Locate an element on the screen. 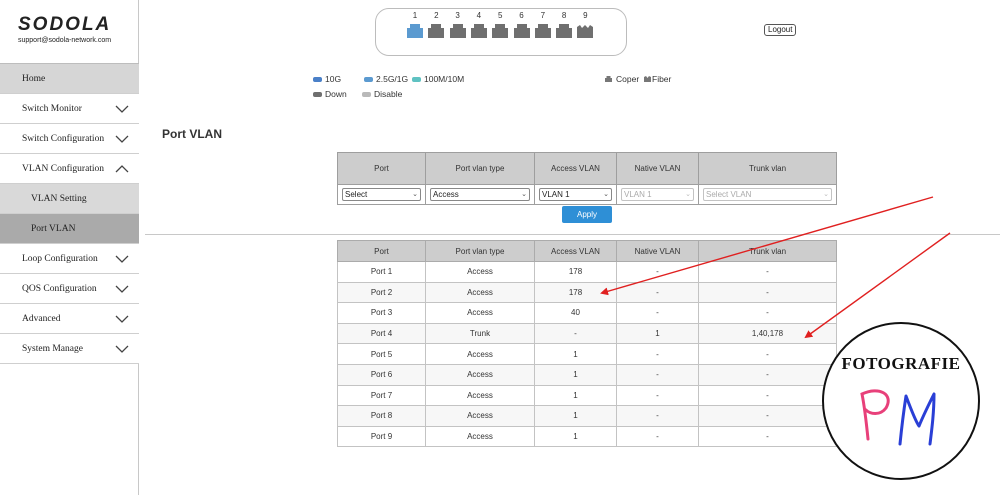  port-8: 8 is located at coordinates (564, 24).